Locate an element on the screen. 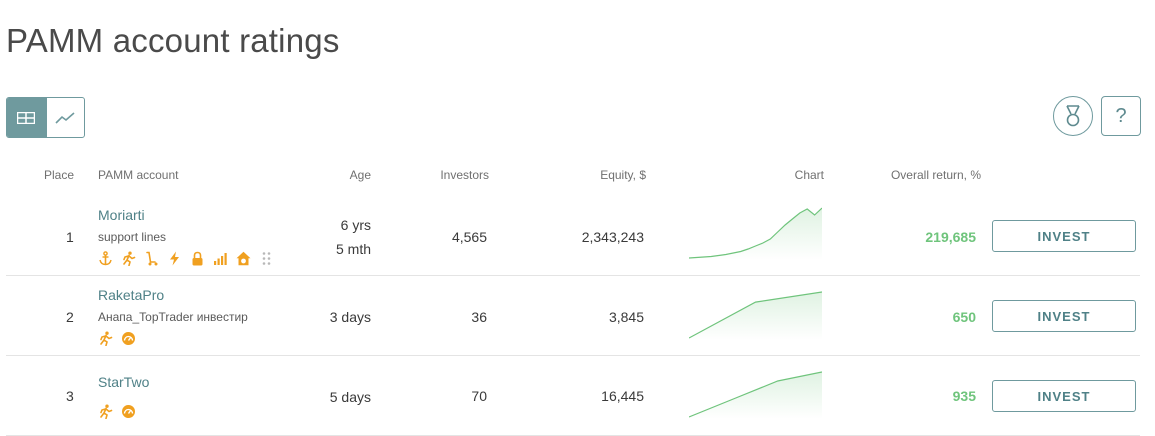 The width and height of the screenshot is (1155, 436). row-overall-return: 219,685 is located at coordinates (950, 237).